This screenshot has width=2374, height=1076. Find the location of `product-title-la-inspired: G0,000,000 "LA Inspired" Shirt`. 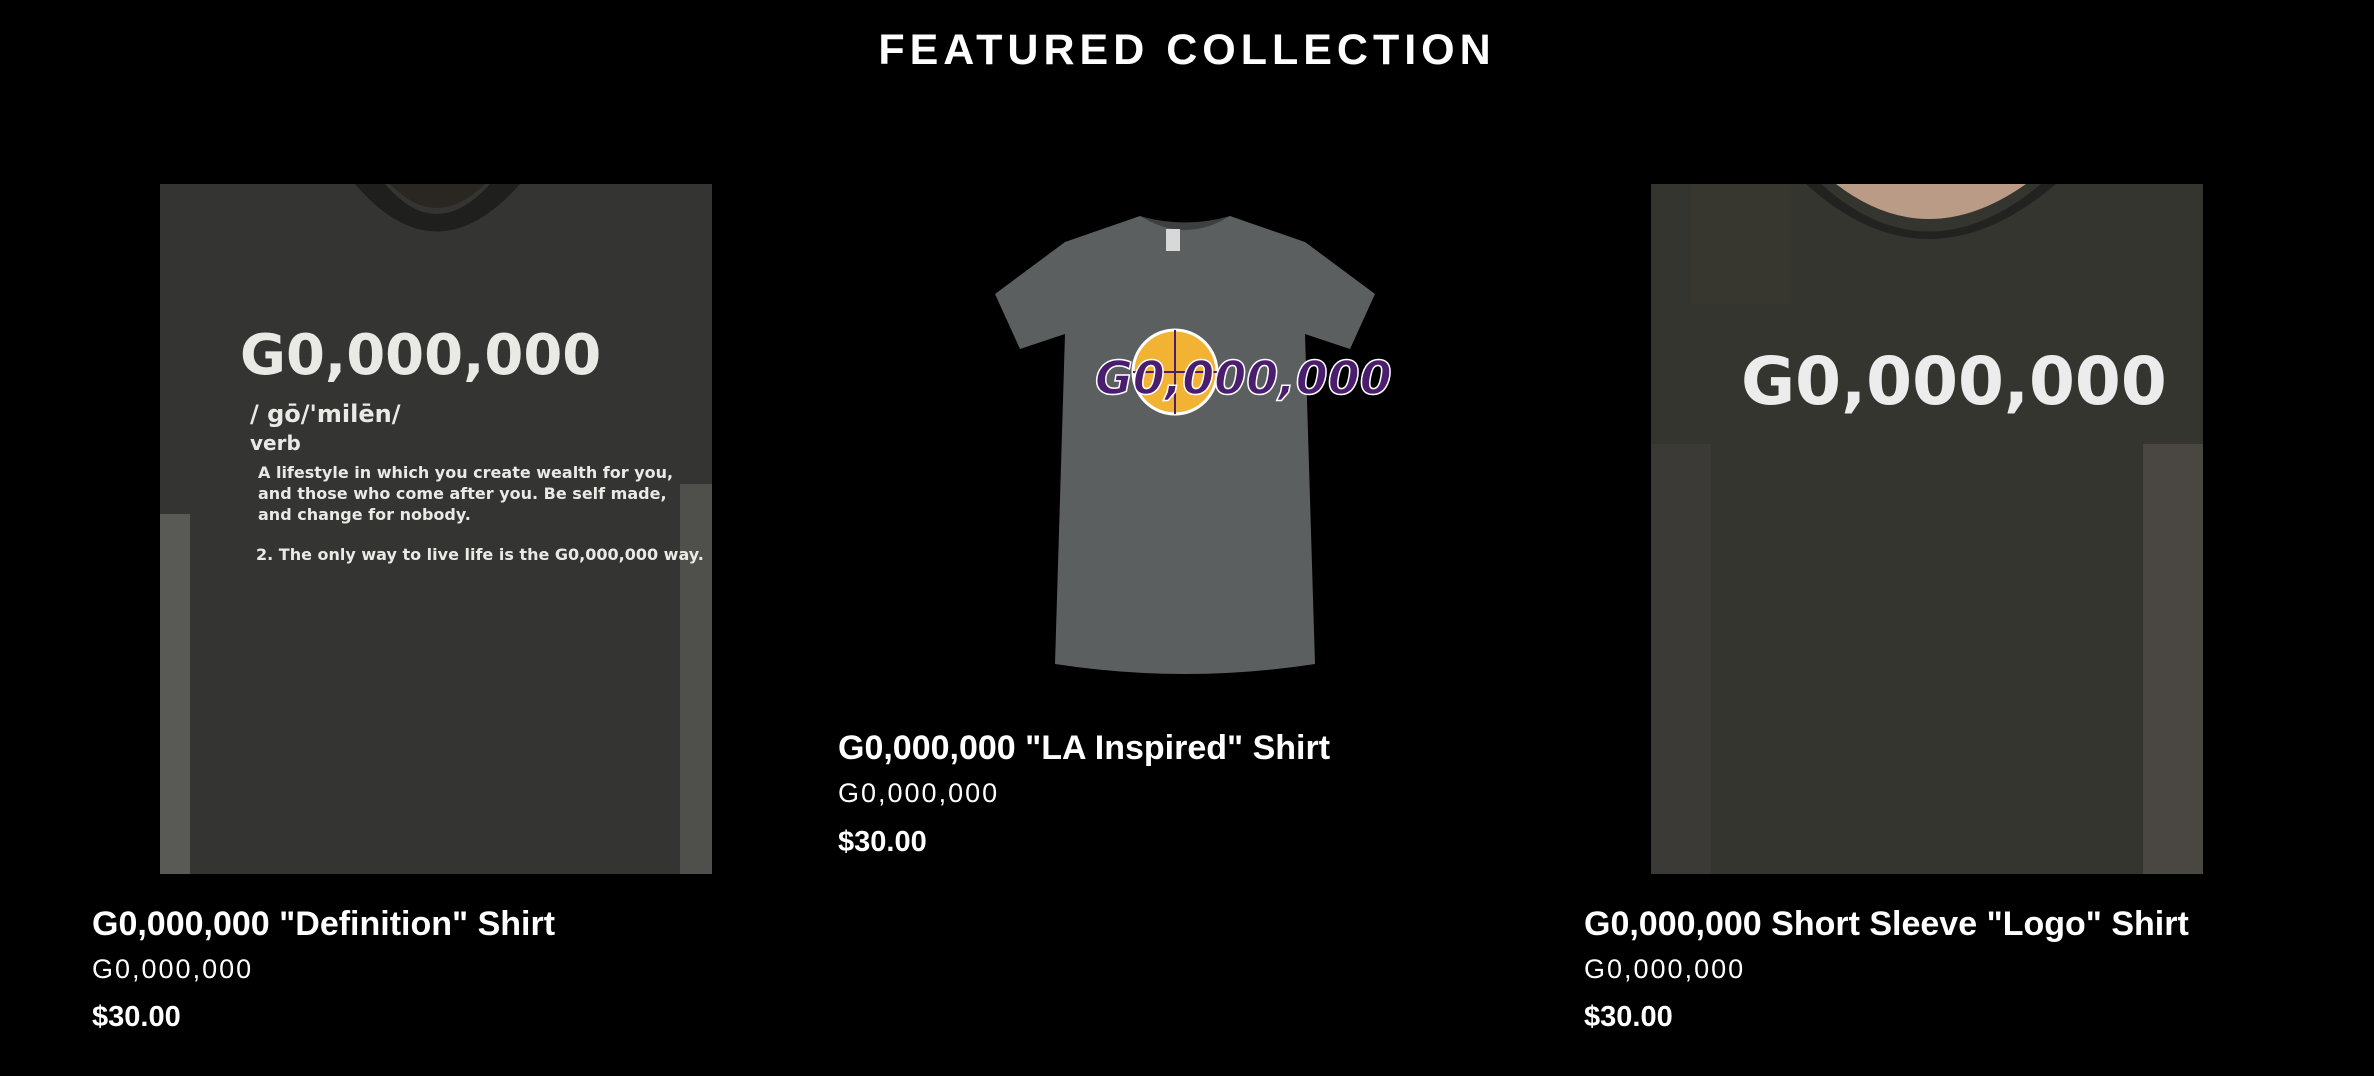

product-title-la-inspired: G0,000,000 "LA Inspired" Shirt is located at coordinates (1084, 748).